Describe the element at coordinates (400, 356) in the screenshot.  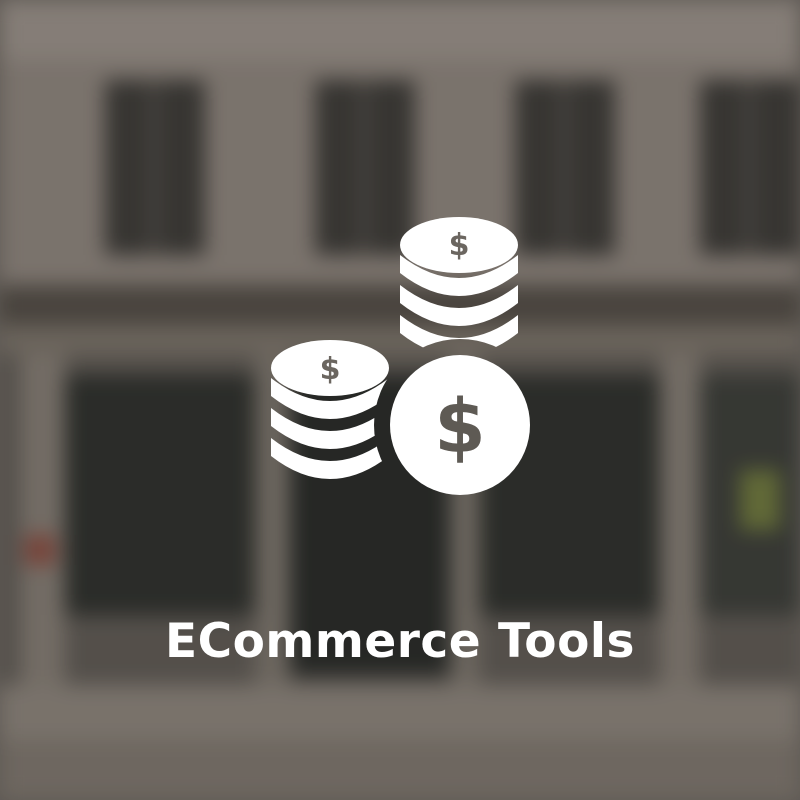
I see `stacked-dollar-coins-icon: $ $ $` at that location.